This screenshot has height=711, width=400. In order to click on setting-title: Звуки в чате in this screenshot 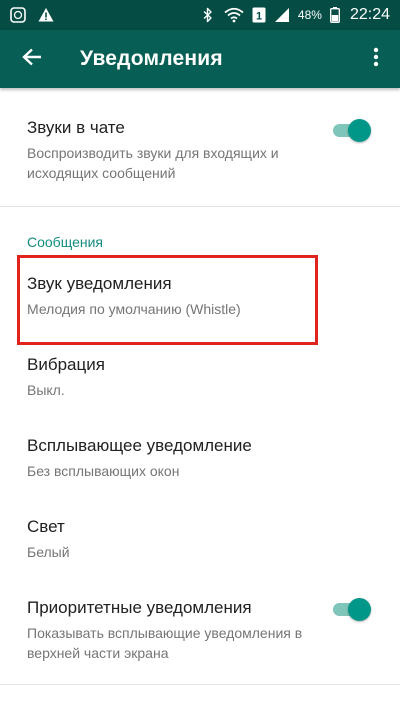, I will do `click(76, 127)`.